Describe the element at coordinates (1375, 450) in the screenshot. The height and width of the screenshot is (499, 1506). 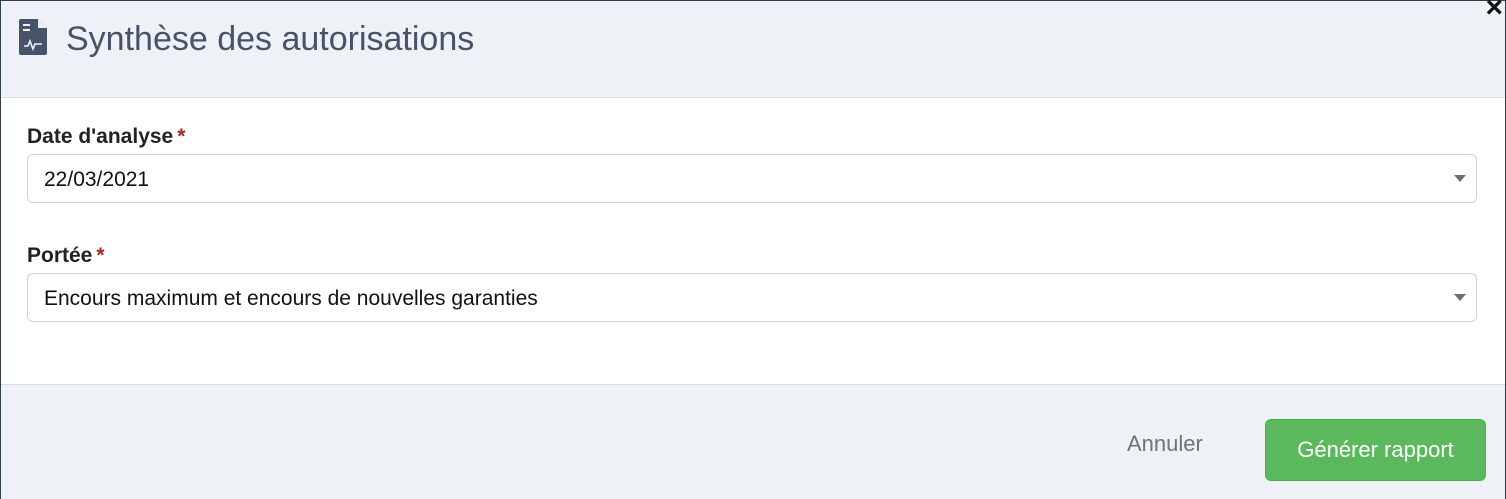
I see `generate-report-button: Générer rapport` at that location.